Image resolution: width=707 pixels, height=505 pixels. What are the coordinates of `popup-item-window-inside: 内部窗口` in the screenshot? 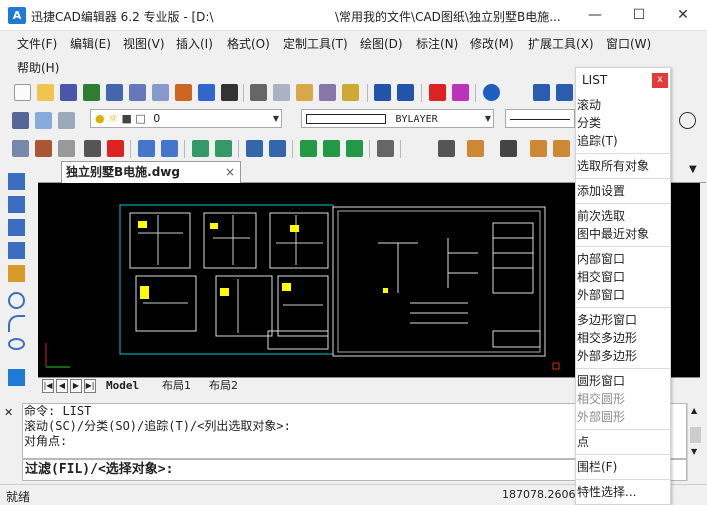 It's located at (623, 259).